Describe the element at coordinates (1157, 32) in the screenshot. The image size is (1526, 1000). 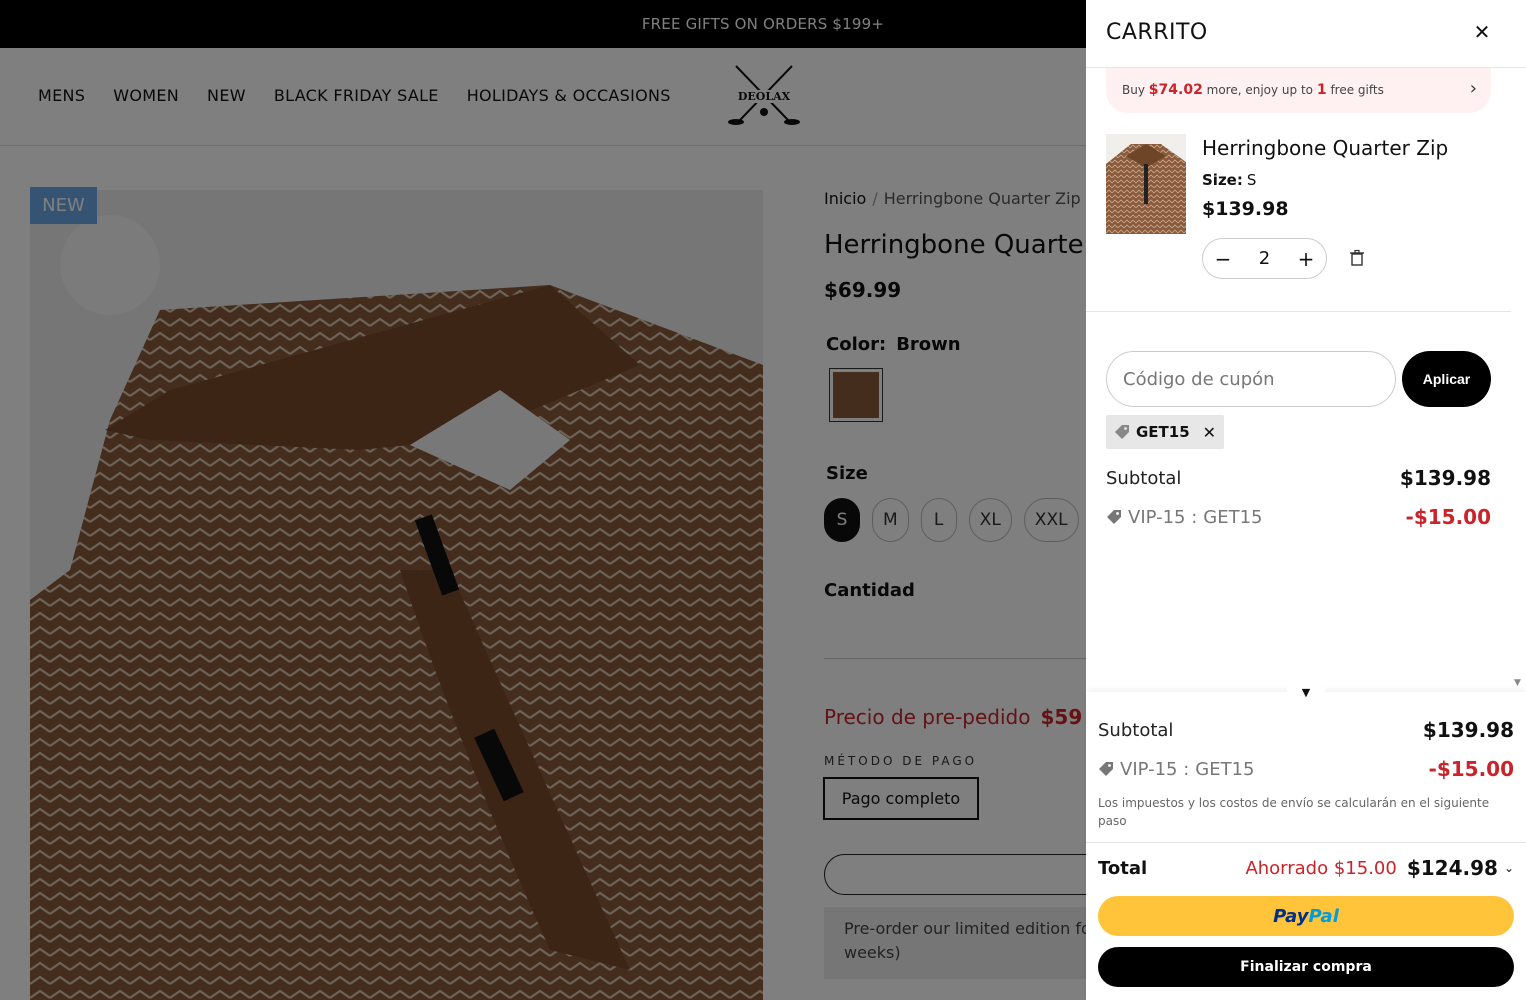
I see `cart-title: CARRITO` at that location.